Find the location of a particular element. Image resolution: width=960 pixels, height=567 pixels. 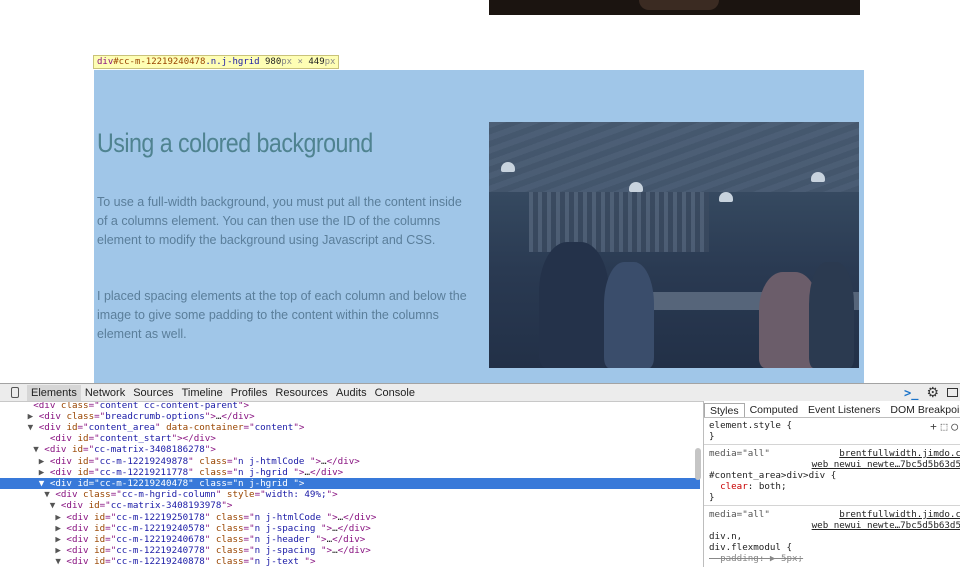

dom-attr-value: cc-matrix-3408186278 is located at coordinates (149, 450).